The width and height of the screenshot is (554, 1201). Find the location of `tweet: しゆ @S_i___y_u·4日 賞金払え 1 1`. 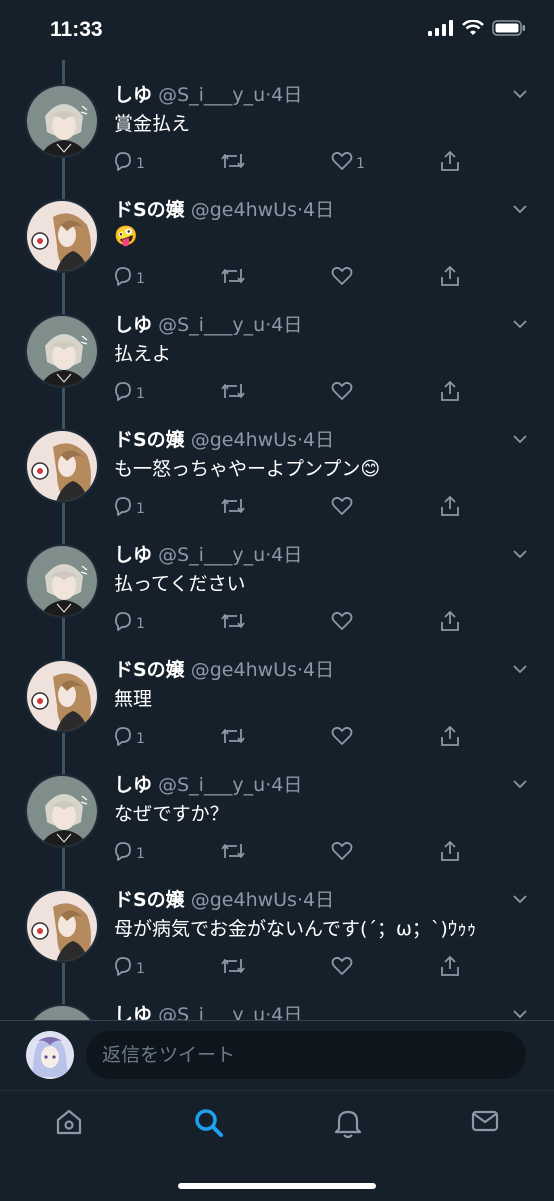

tweet: しゆ @S_i___y_u·4日 賞金払え 1 1 is located at coordinates (277, 117).